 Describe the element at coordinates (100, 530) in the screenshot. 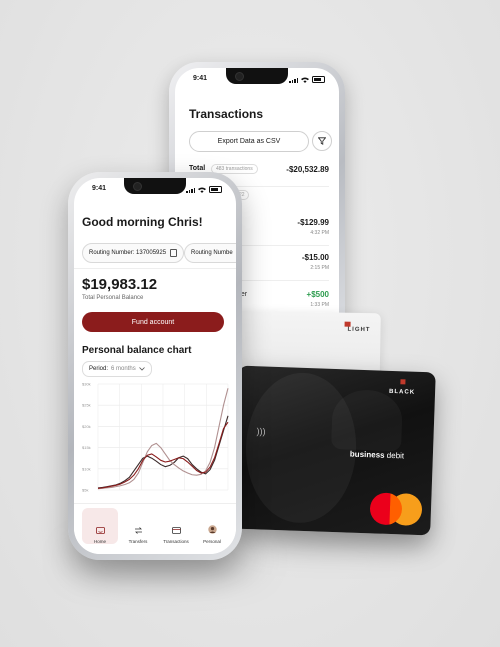

I see `home-icon` at that location.